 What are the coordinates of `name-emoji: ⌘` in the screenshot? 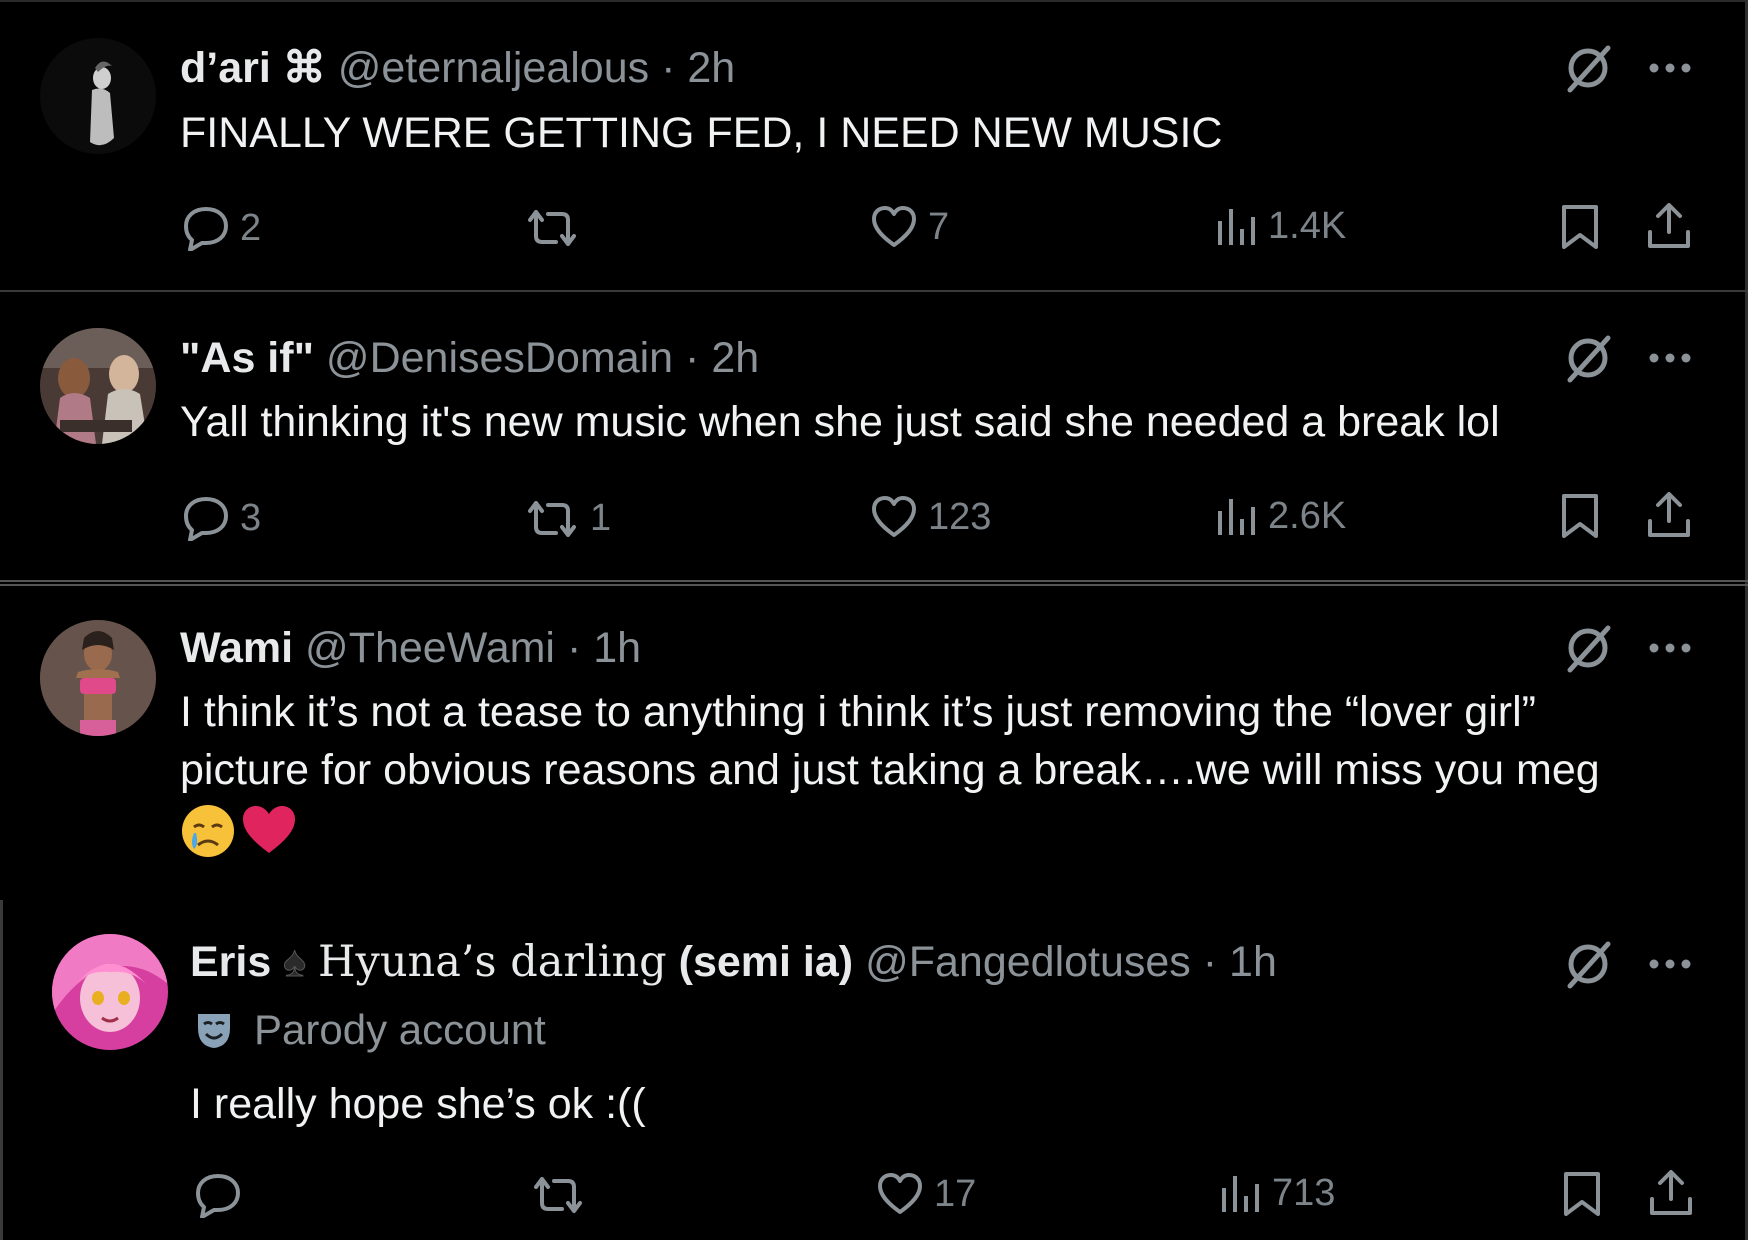 It's located at (304, 68).